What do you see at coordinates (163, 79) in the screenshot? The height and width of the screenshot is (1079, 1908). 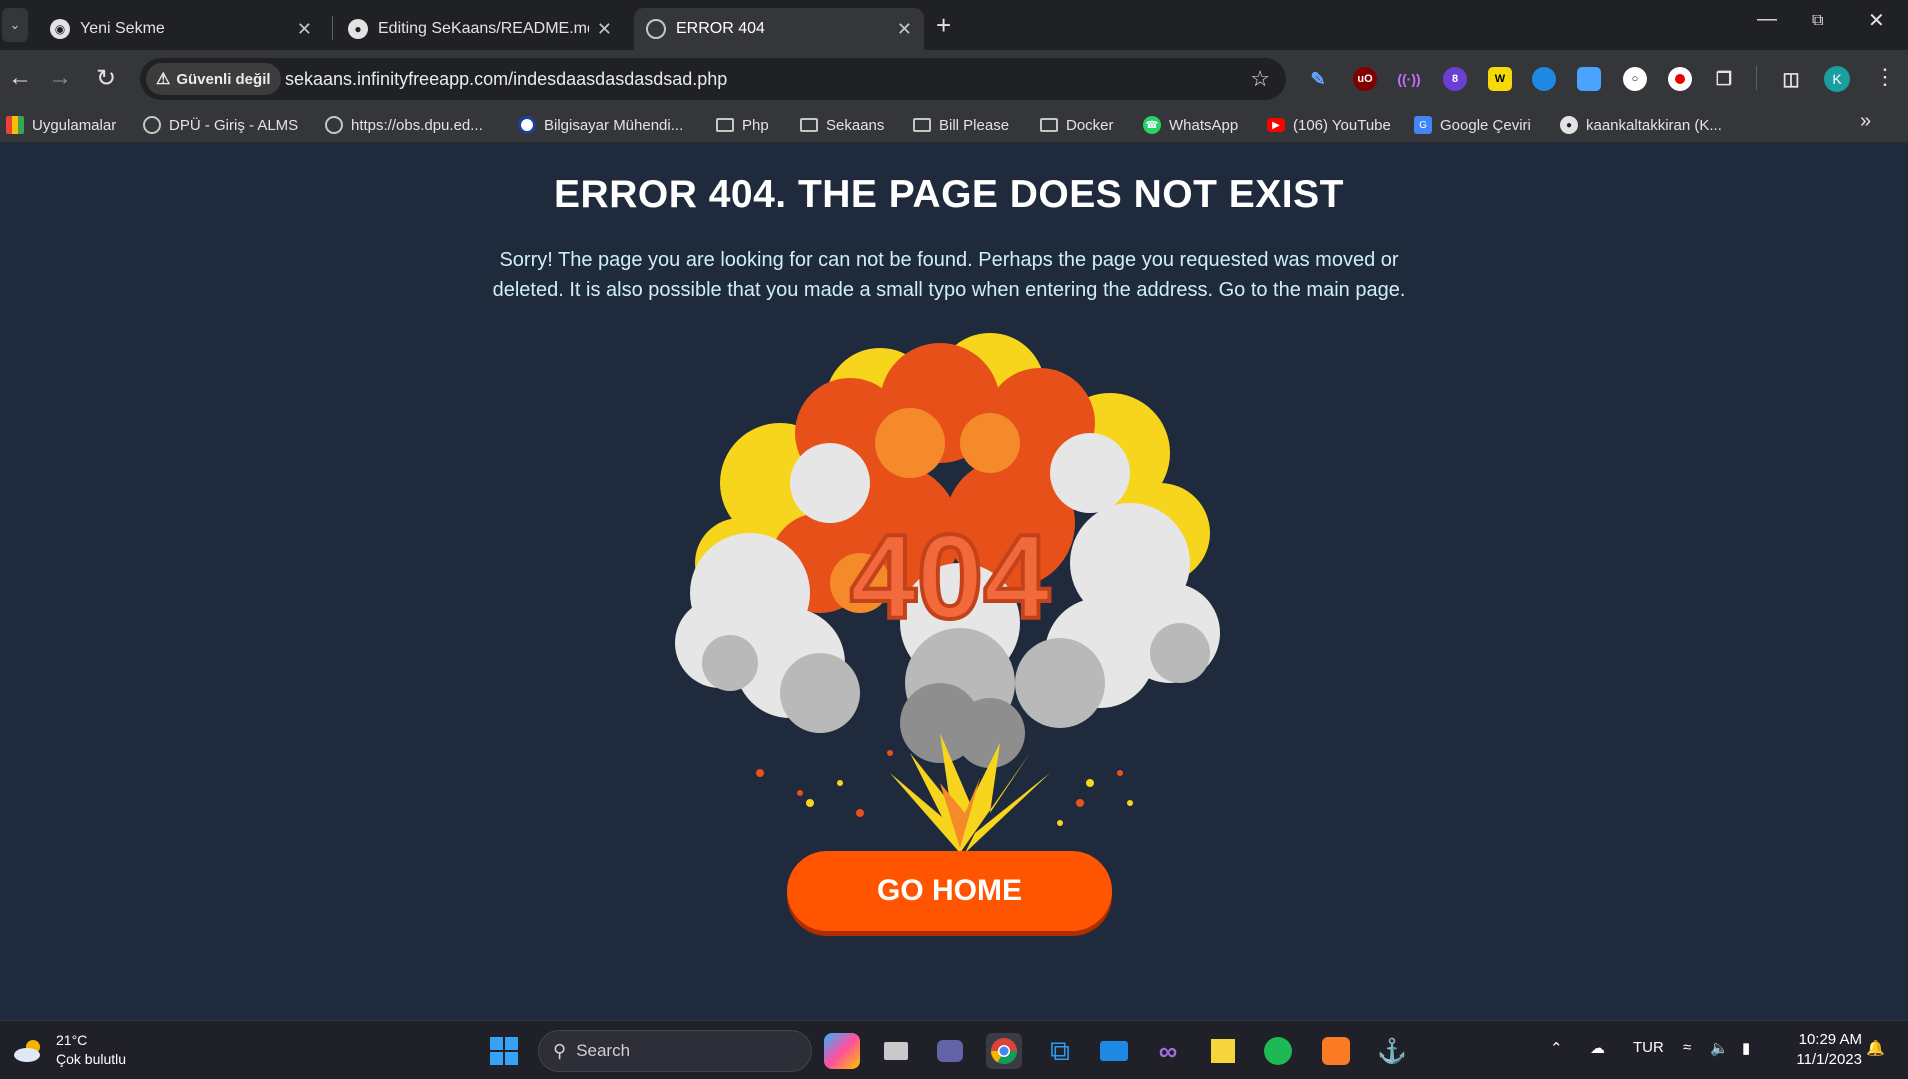 I see `warning-icon: ⚠` at bounding box center [163, 79].